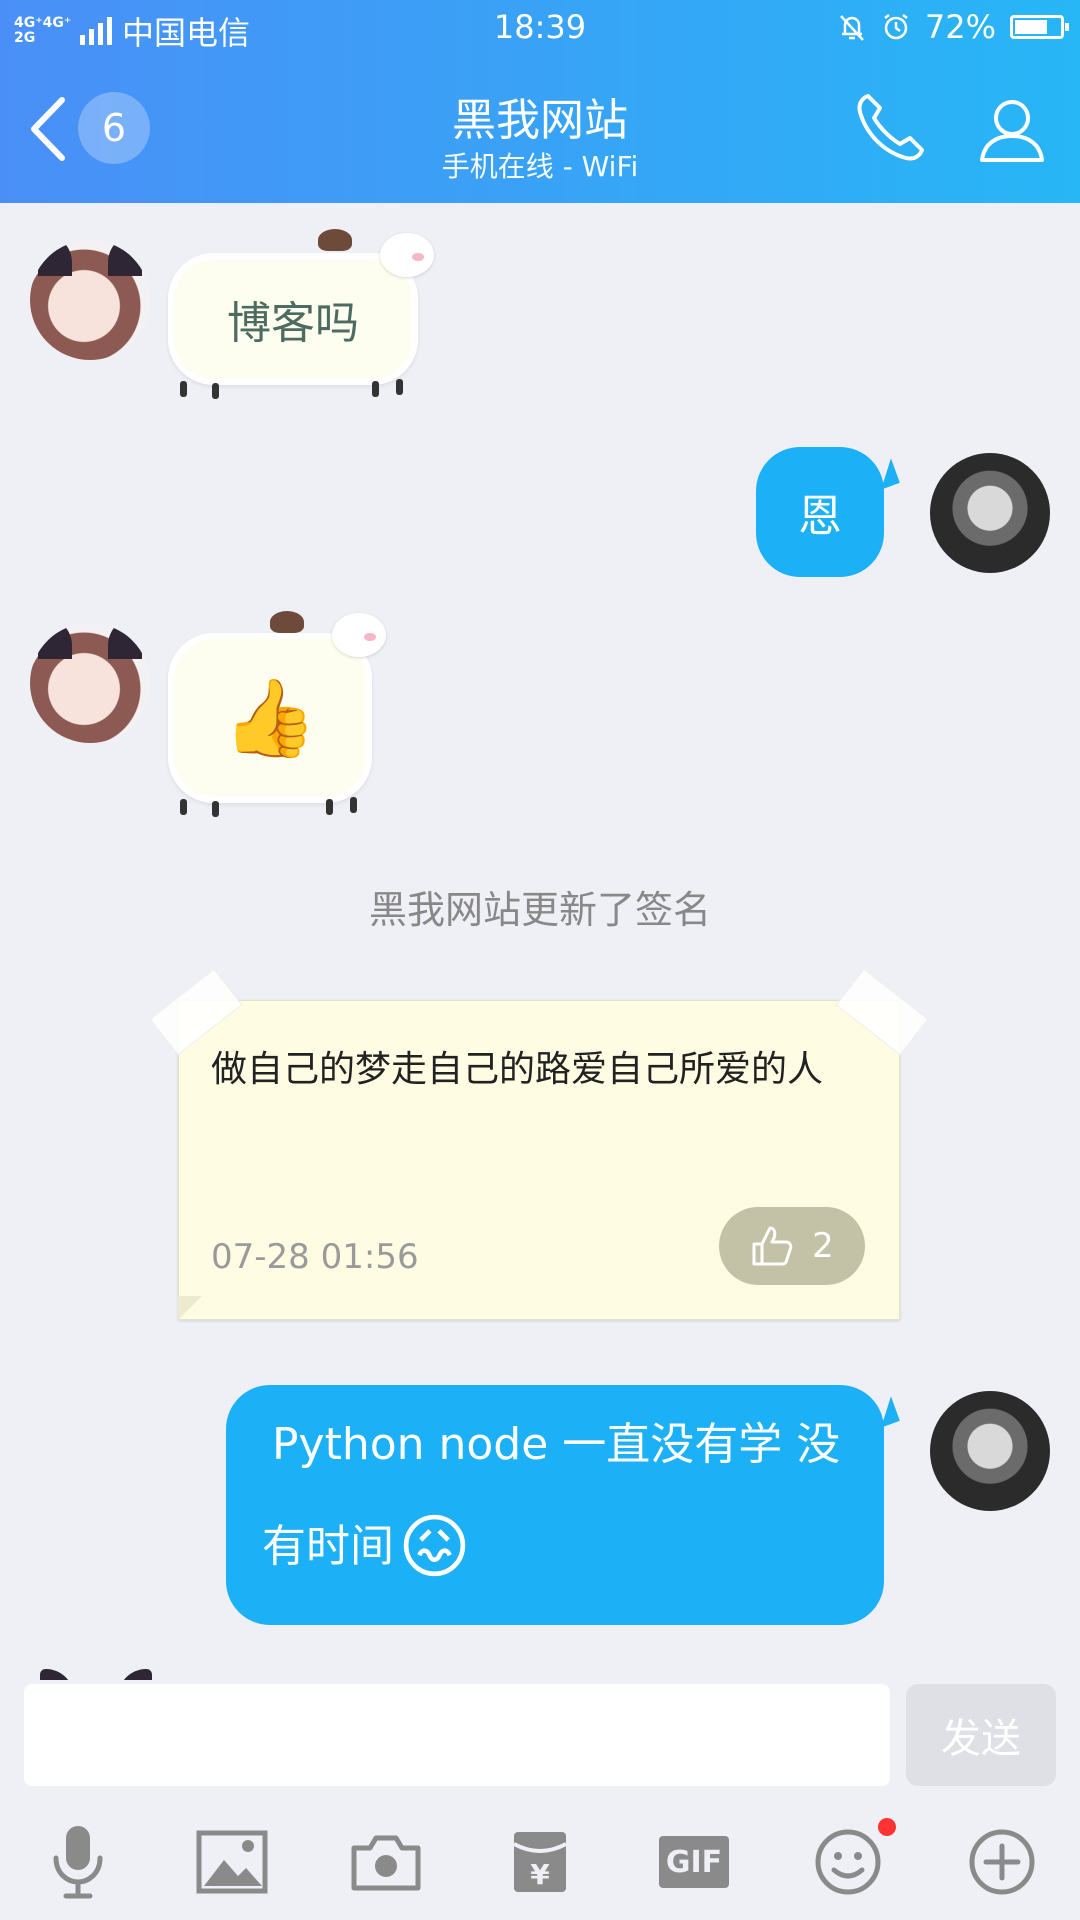 This screenshot has height=1920, width=1080. What do you see at coordinates (517, 1069) in the screenshot?
I see `signature-text: 做自己的梦走自己的路爱自己所爱的人` at bounding box center [517, 1069].